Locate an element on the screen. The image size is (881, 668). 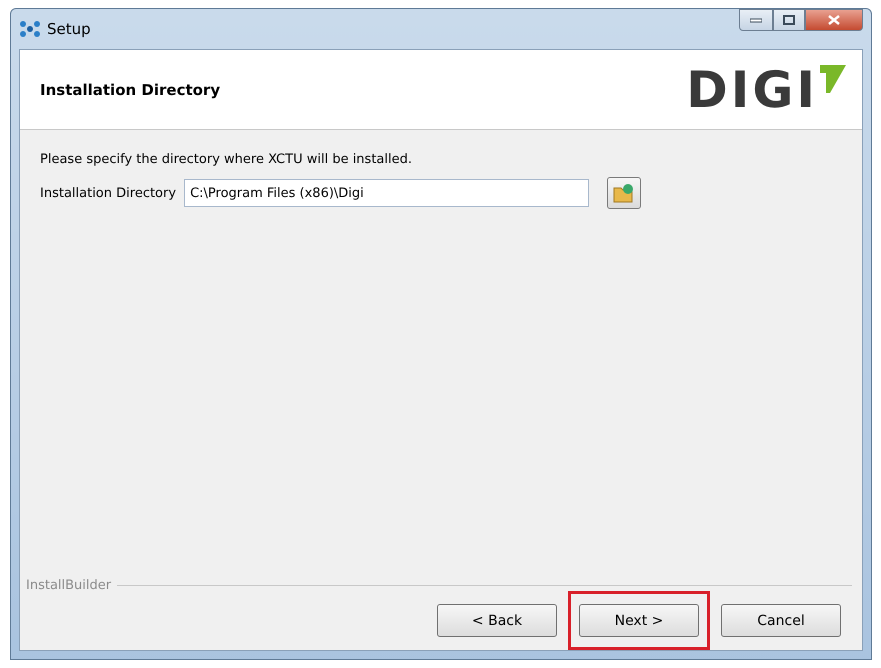
minimize-button is located at coordinates (756, 20).